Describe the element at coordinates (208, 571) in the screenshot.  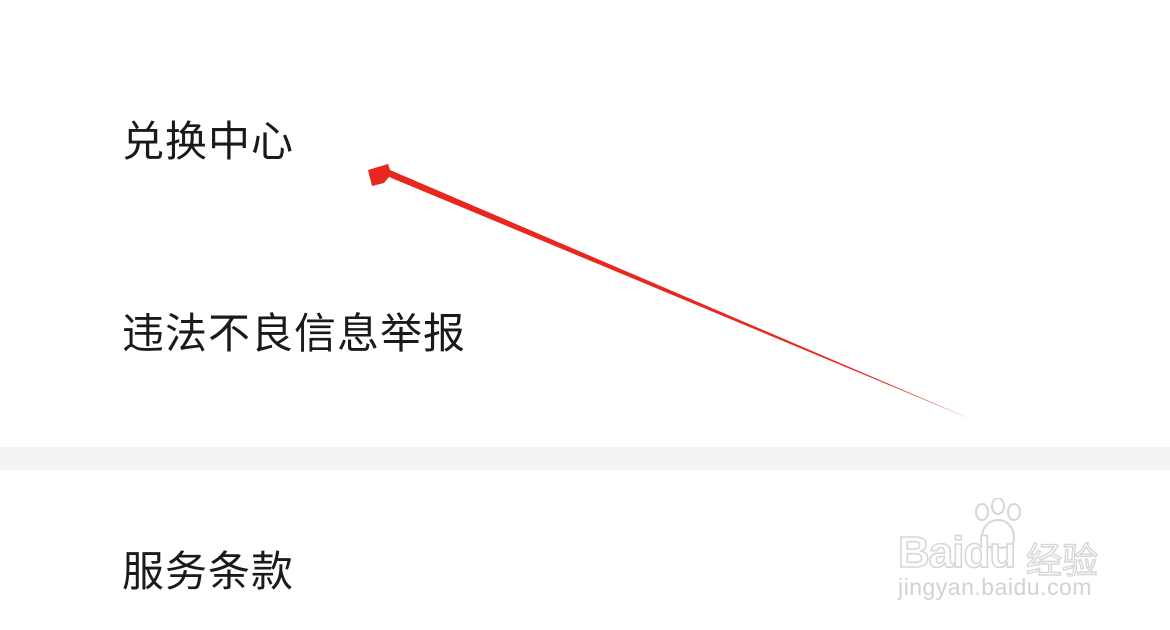
I see `menu-item-label: 服务条款` at that location.